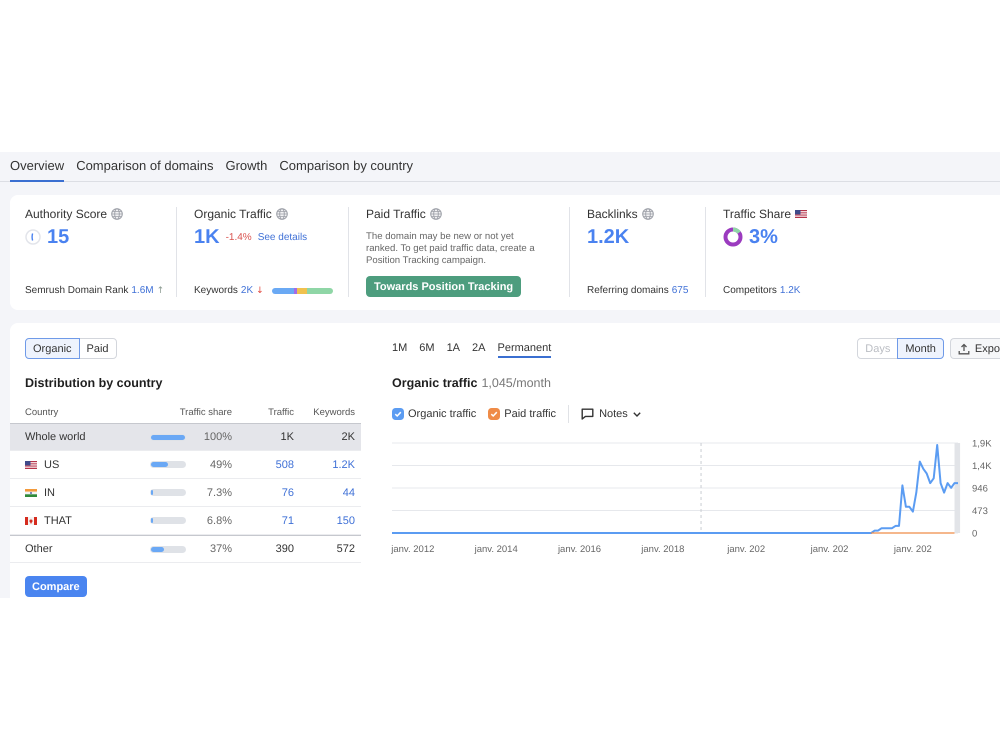 The image size is (1000, 750). Describe the element at coordinates (982, 444) in the screenshot. I see `y-axis-label: 1,9K` at that location.